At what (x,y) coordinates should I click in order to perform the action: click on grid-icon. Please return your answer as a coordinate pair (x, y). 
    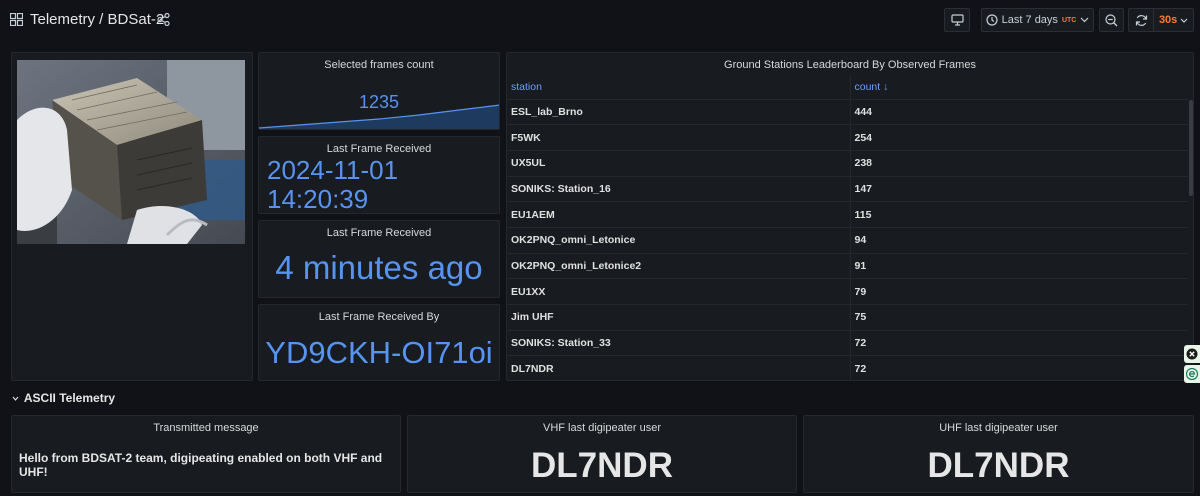
    Looking at the image, I should click on (16, 19).